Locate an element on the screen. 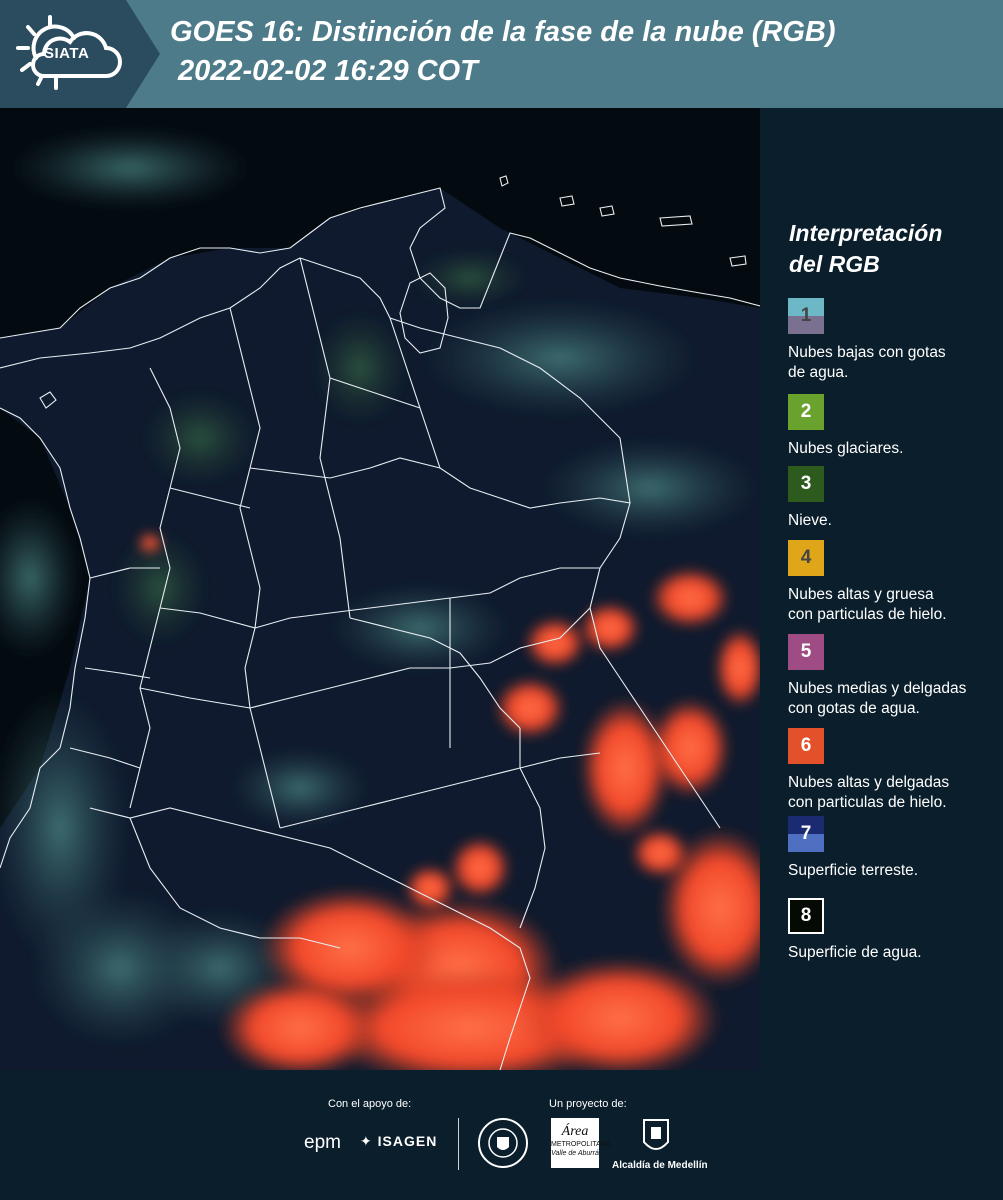 This screenshot has height=1200, width=1003. legend-swatch: 5 is located at coordinates (806, 652).